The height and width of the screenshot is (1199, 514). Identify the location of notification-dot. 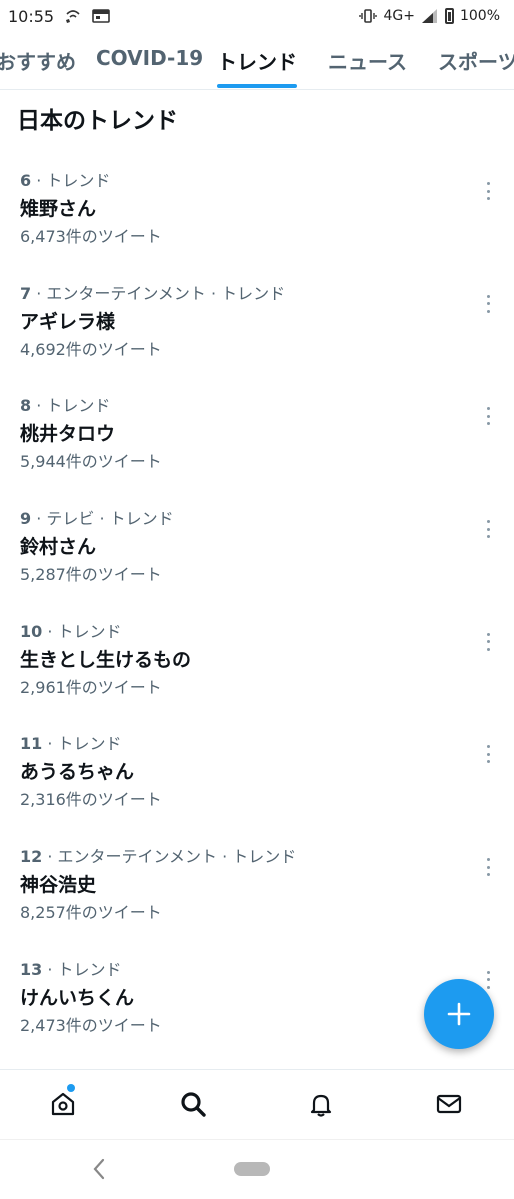
(71, 1088).